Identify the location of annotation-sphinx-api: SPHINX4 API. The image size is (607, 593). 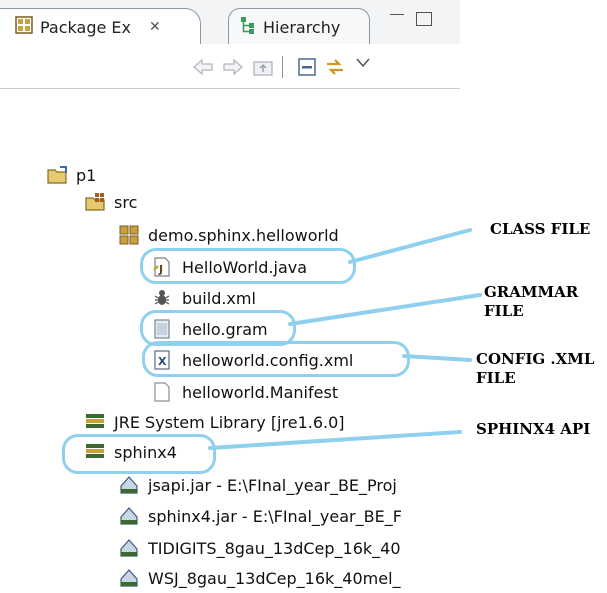
(533, 429).